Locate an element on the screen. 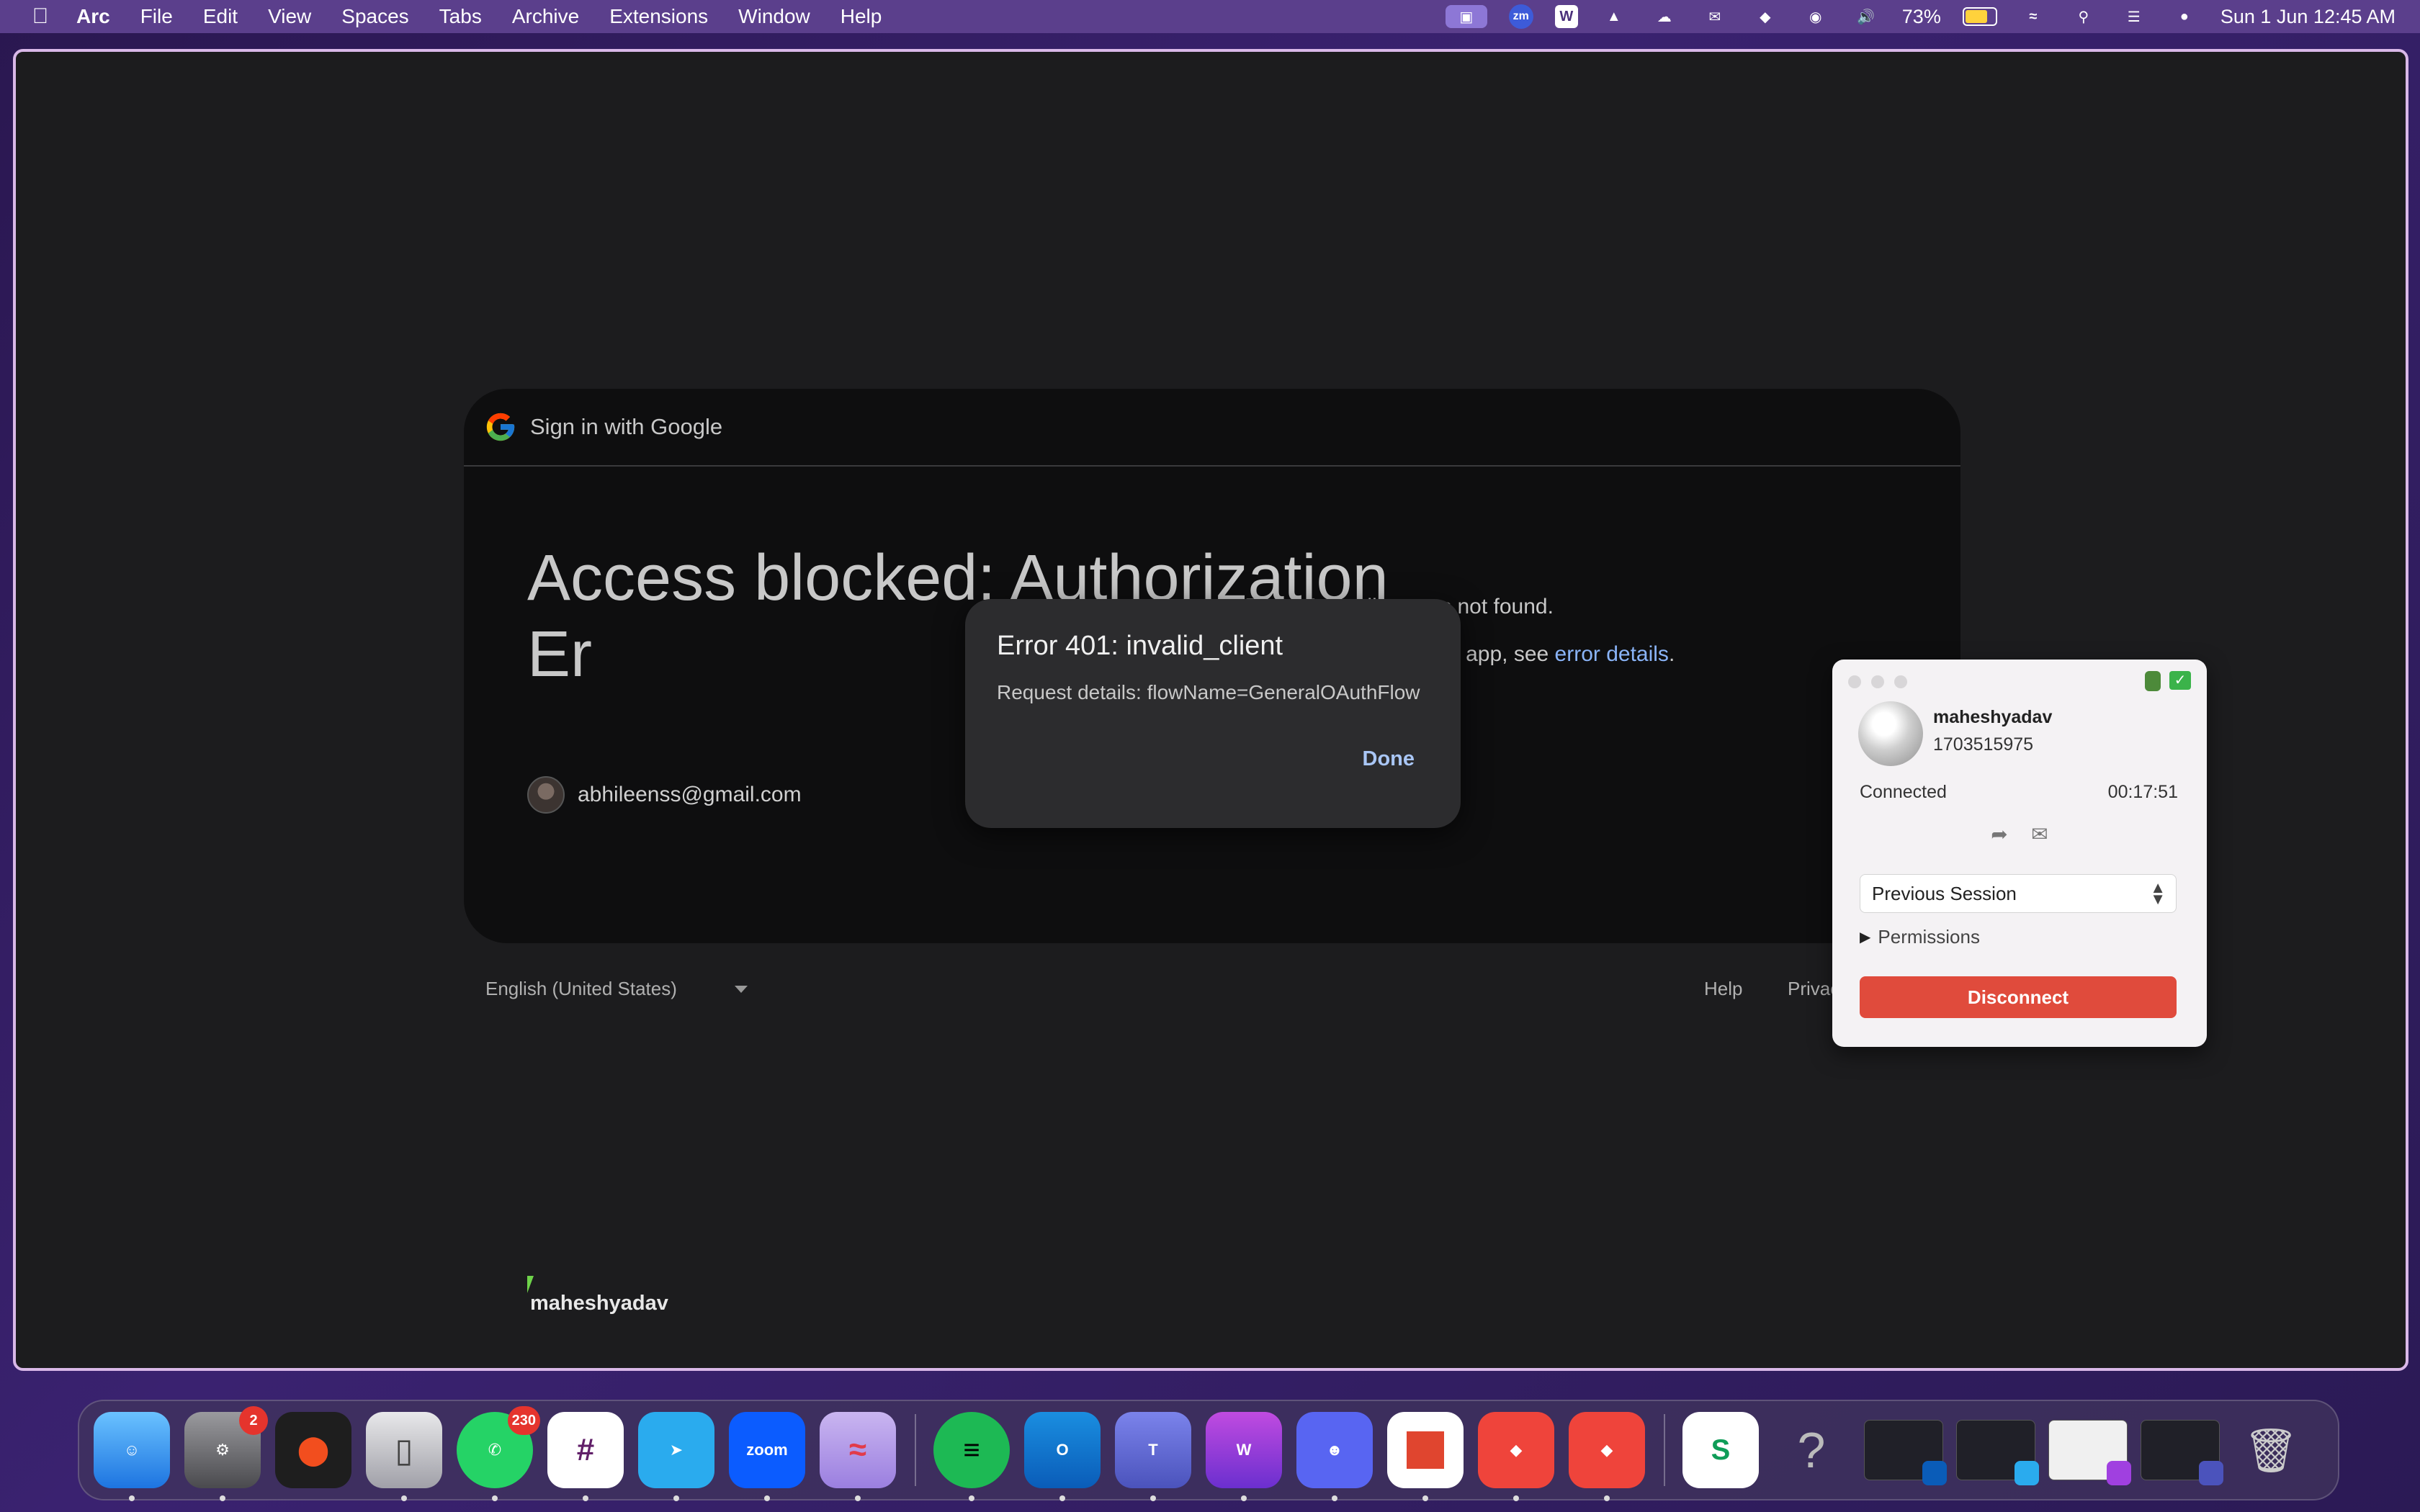  teams-status-icon: ▲ is located at coordinates (1614, 16).